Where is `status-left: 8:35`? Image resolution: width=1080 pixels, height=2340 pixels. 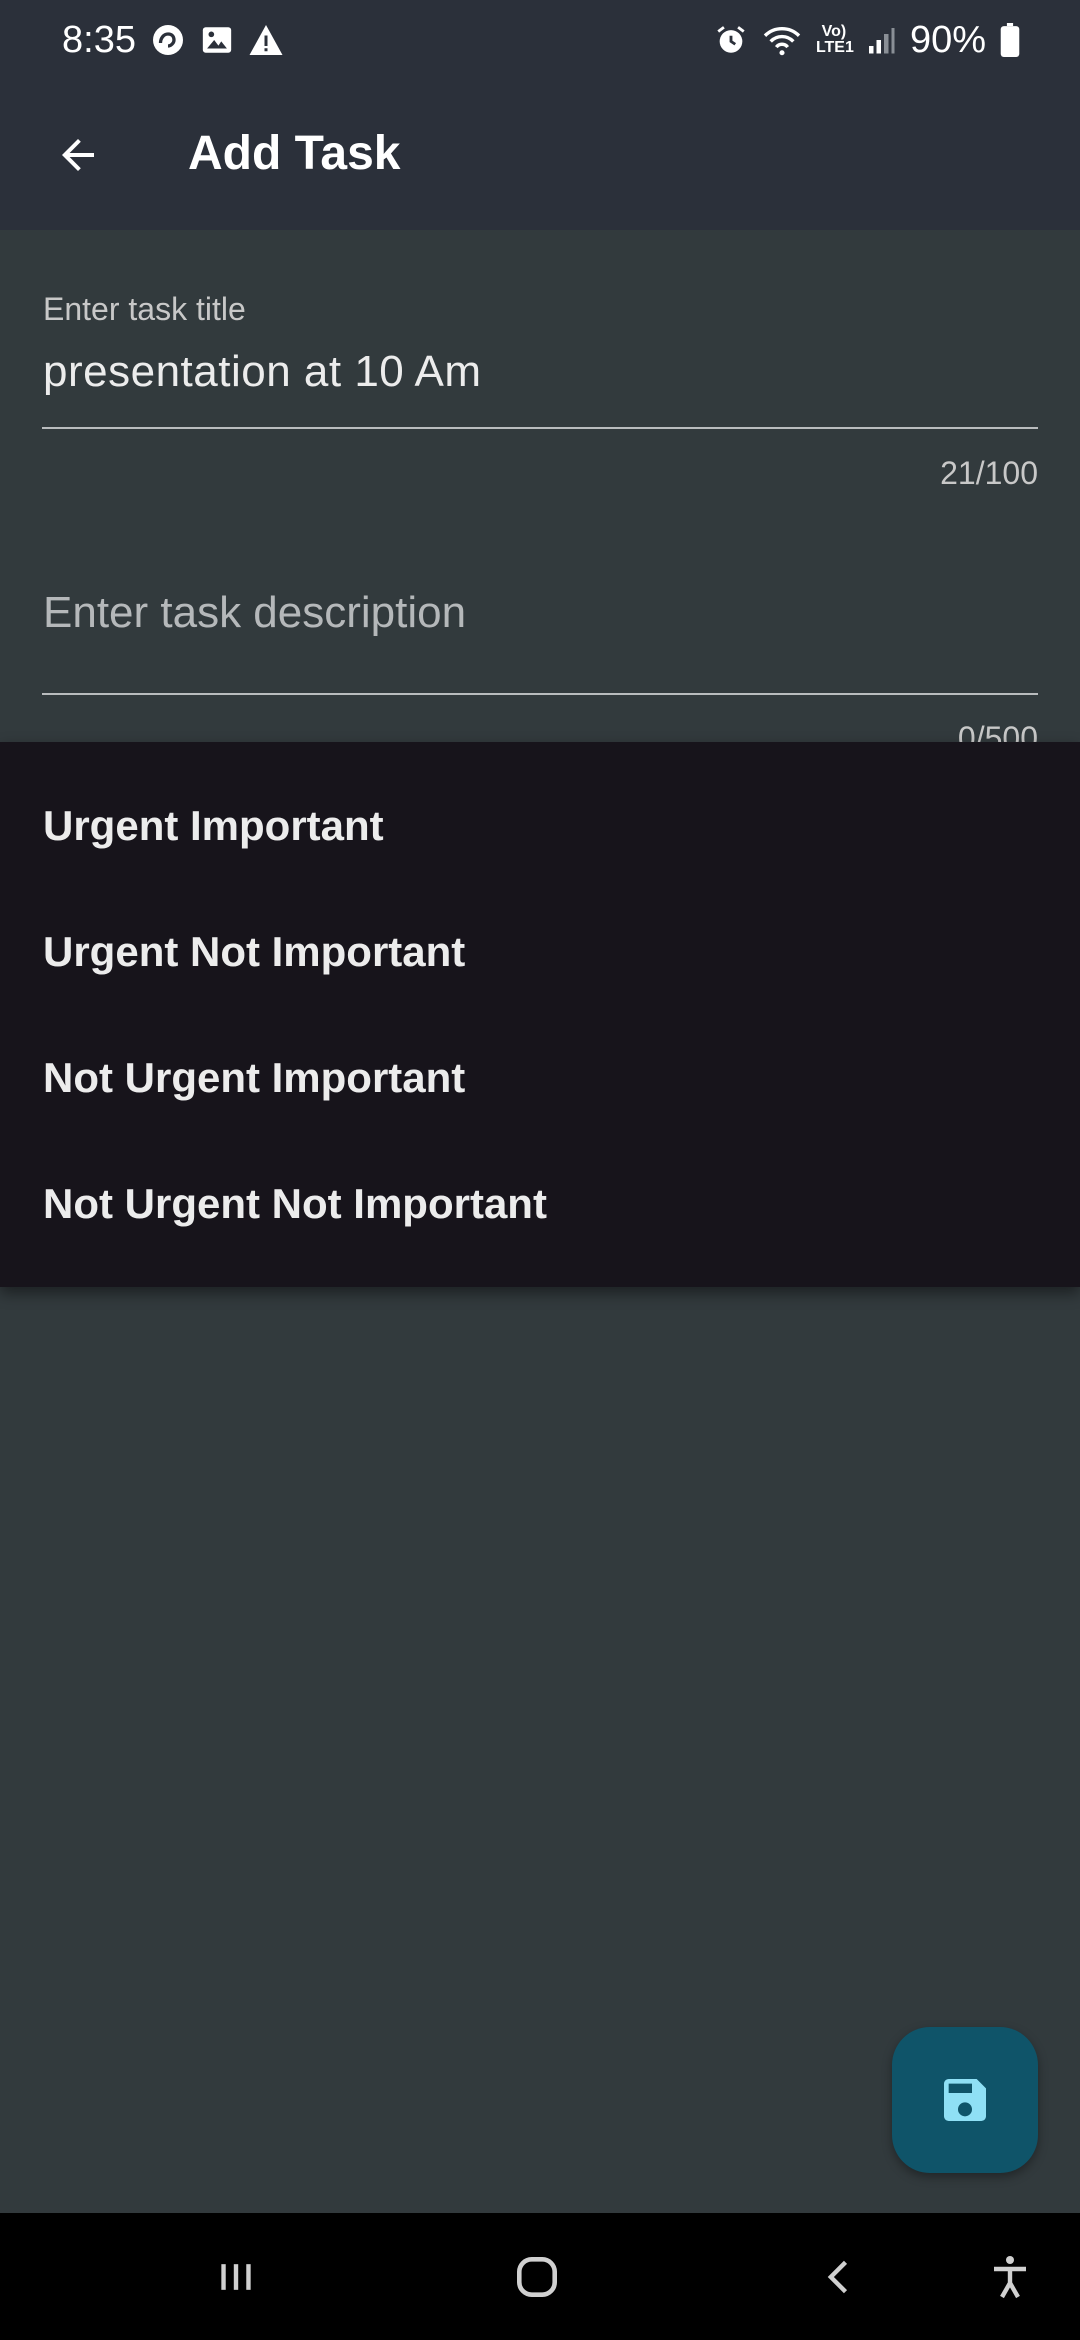
status-left: 8:35 is located at coordinates (173, 40).